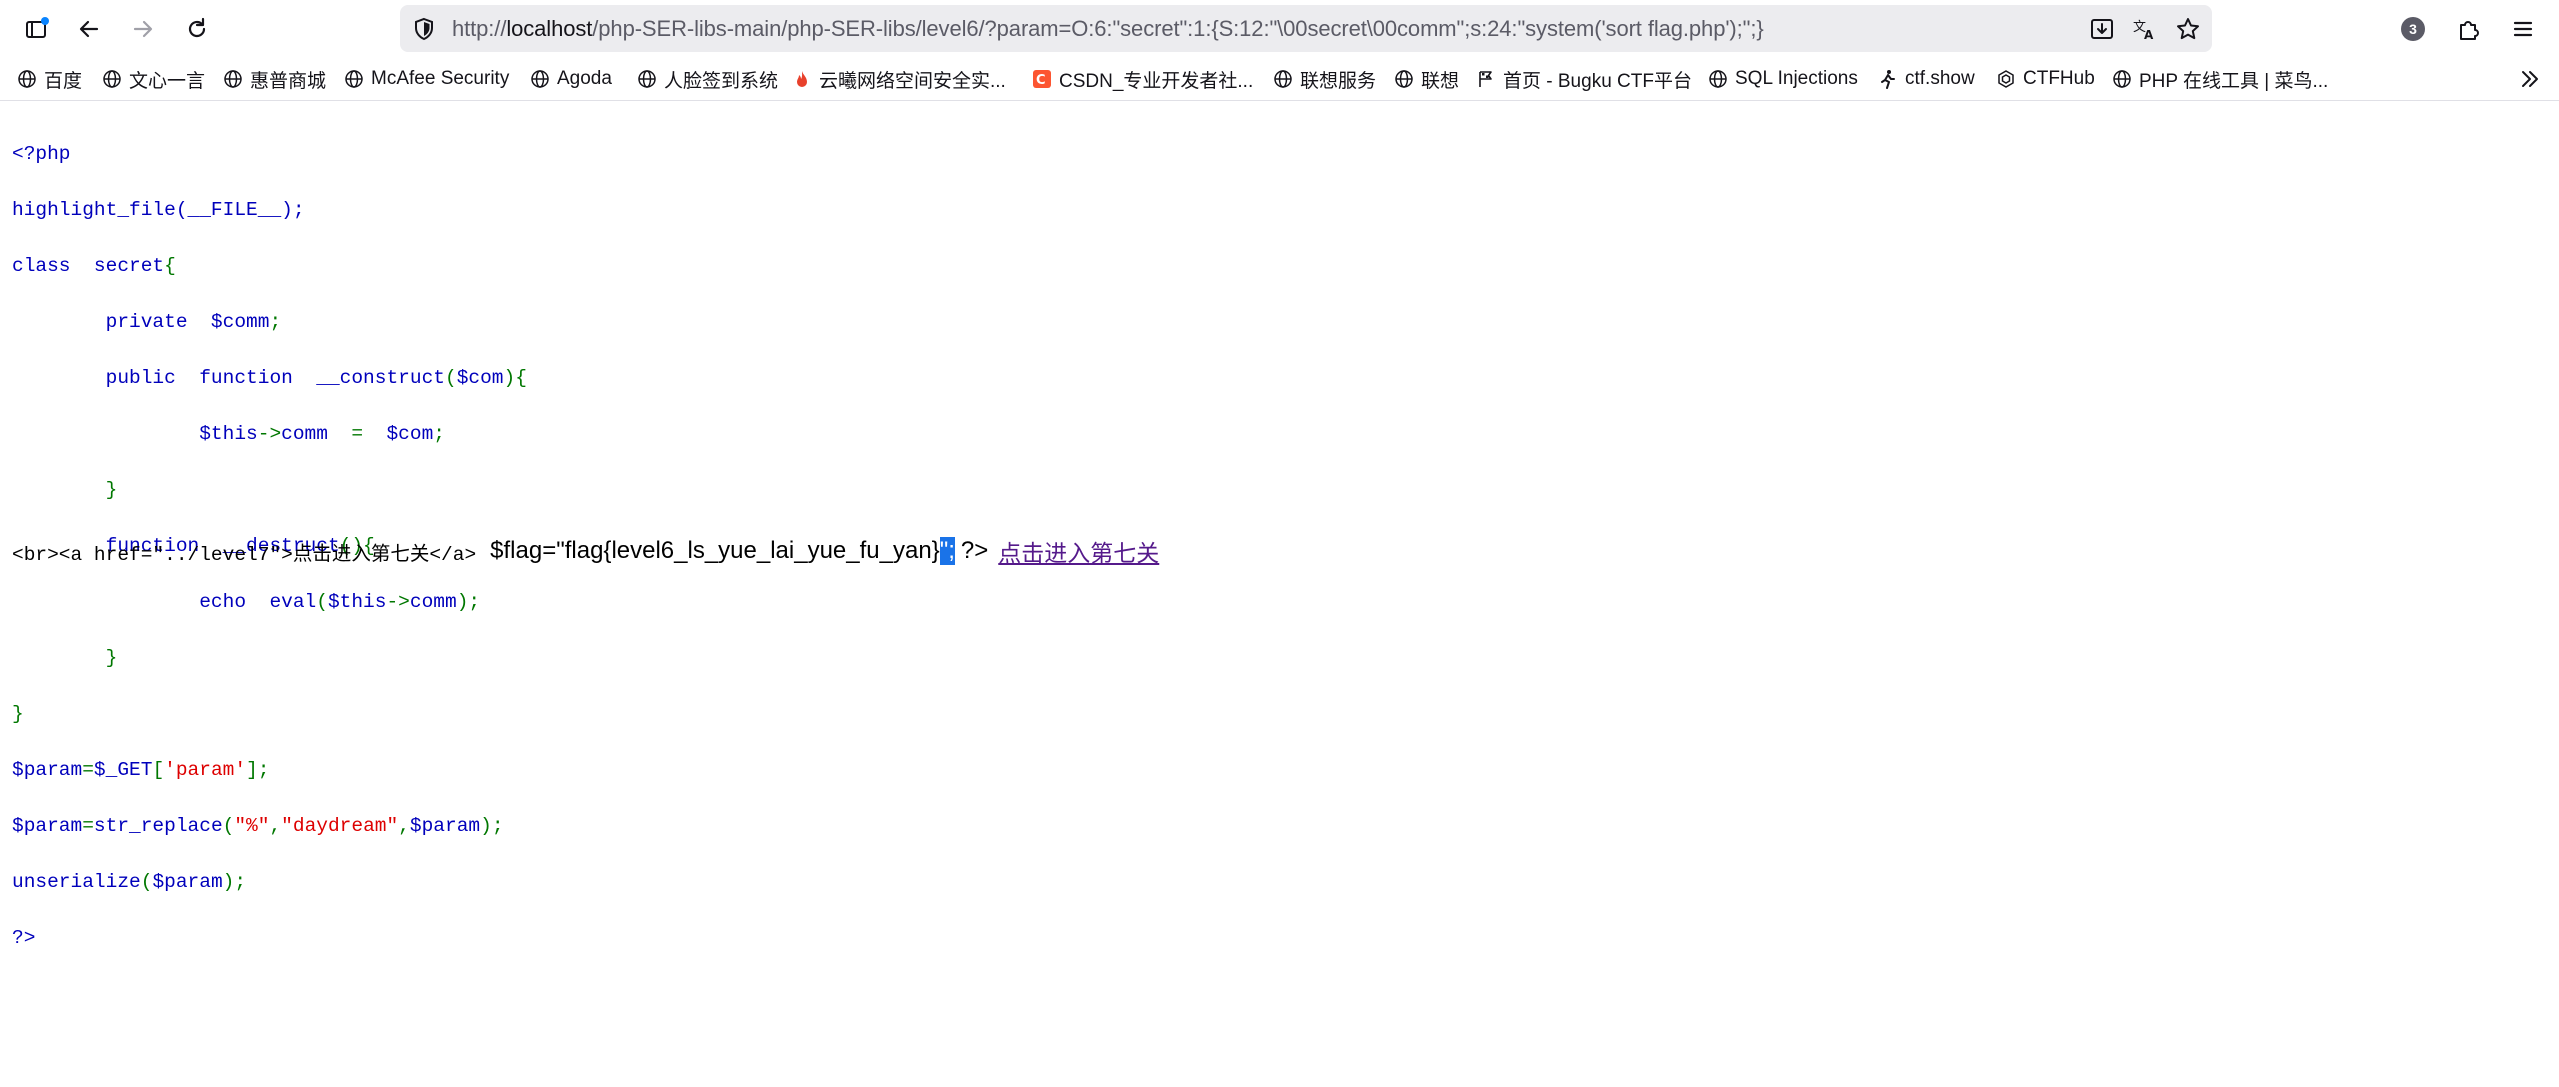 The image size is (2559, 1087). I want to click on code-token: class secret, so click(88, 266).